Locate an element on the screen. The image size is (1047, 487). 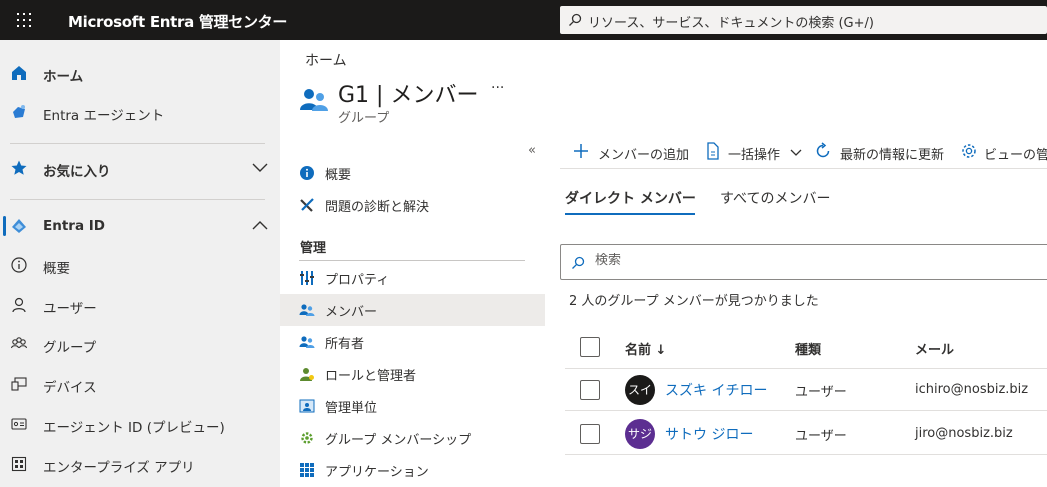
menu-item-applications: アプリケーション is located at coordinates (412, 470).